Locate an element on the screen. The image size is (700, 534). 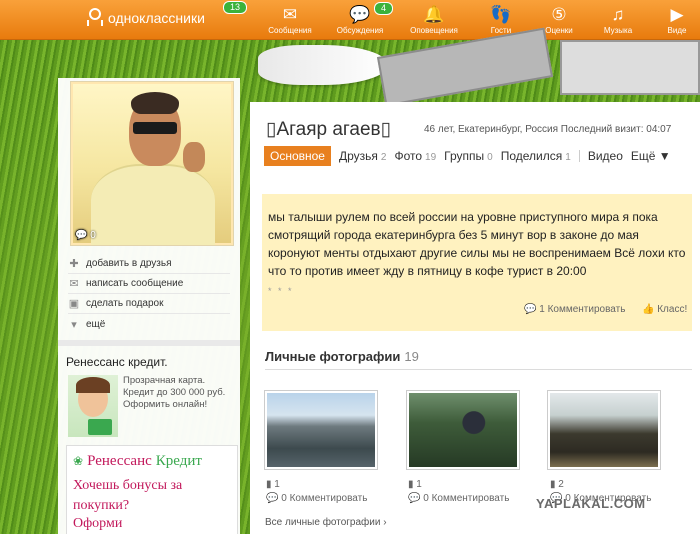
action-label: сделать подарок is located at coordinates (125, 303).